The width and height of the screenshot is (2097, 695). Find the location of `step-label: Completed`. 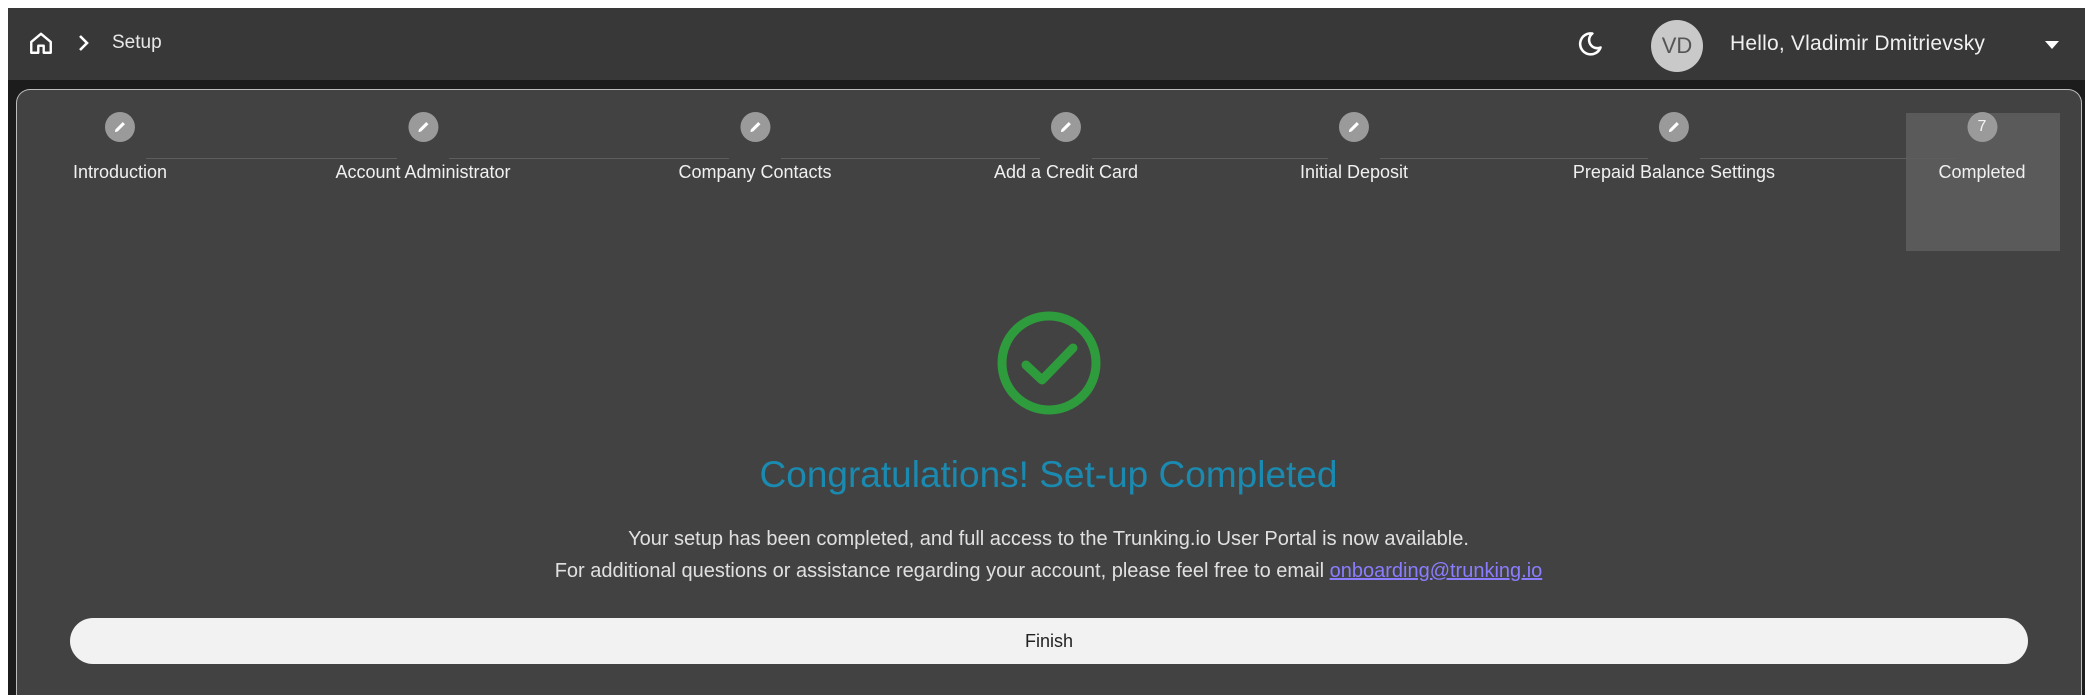

step-label: Completed is located at coordinates (1982, 172).